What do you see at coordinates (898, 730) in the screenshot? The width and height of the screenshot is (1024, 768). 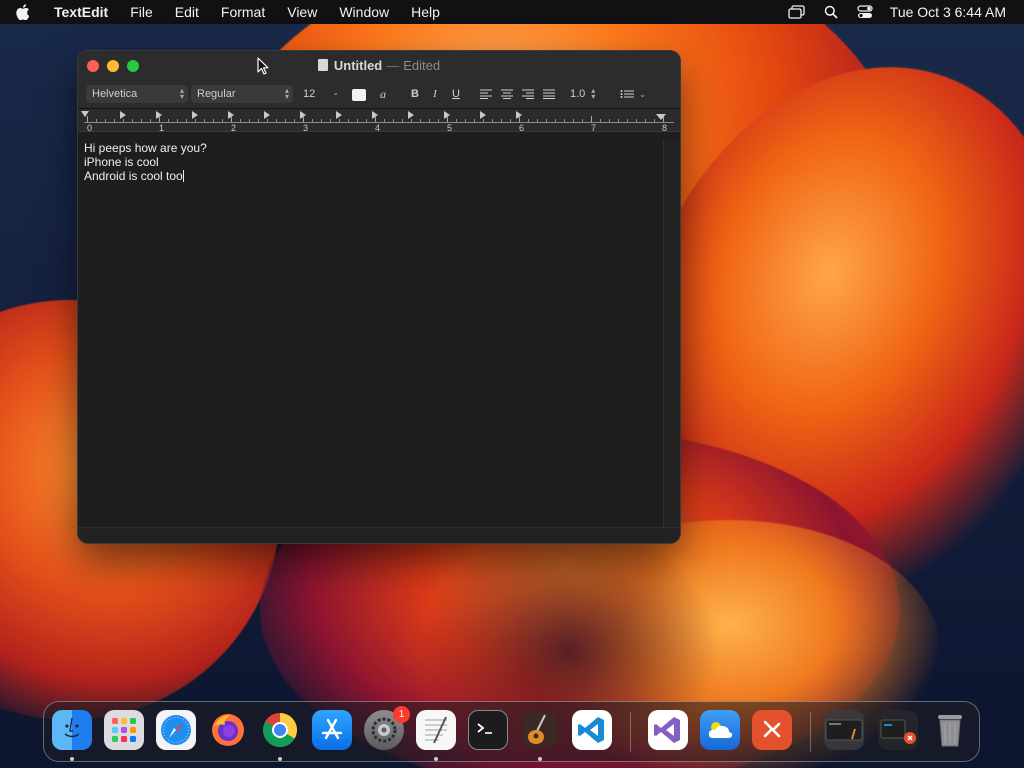 I see `downloads-stack-icon` at bounding box center [898, 730].